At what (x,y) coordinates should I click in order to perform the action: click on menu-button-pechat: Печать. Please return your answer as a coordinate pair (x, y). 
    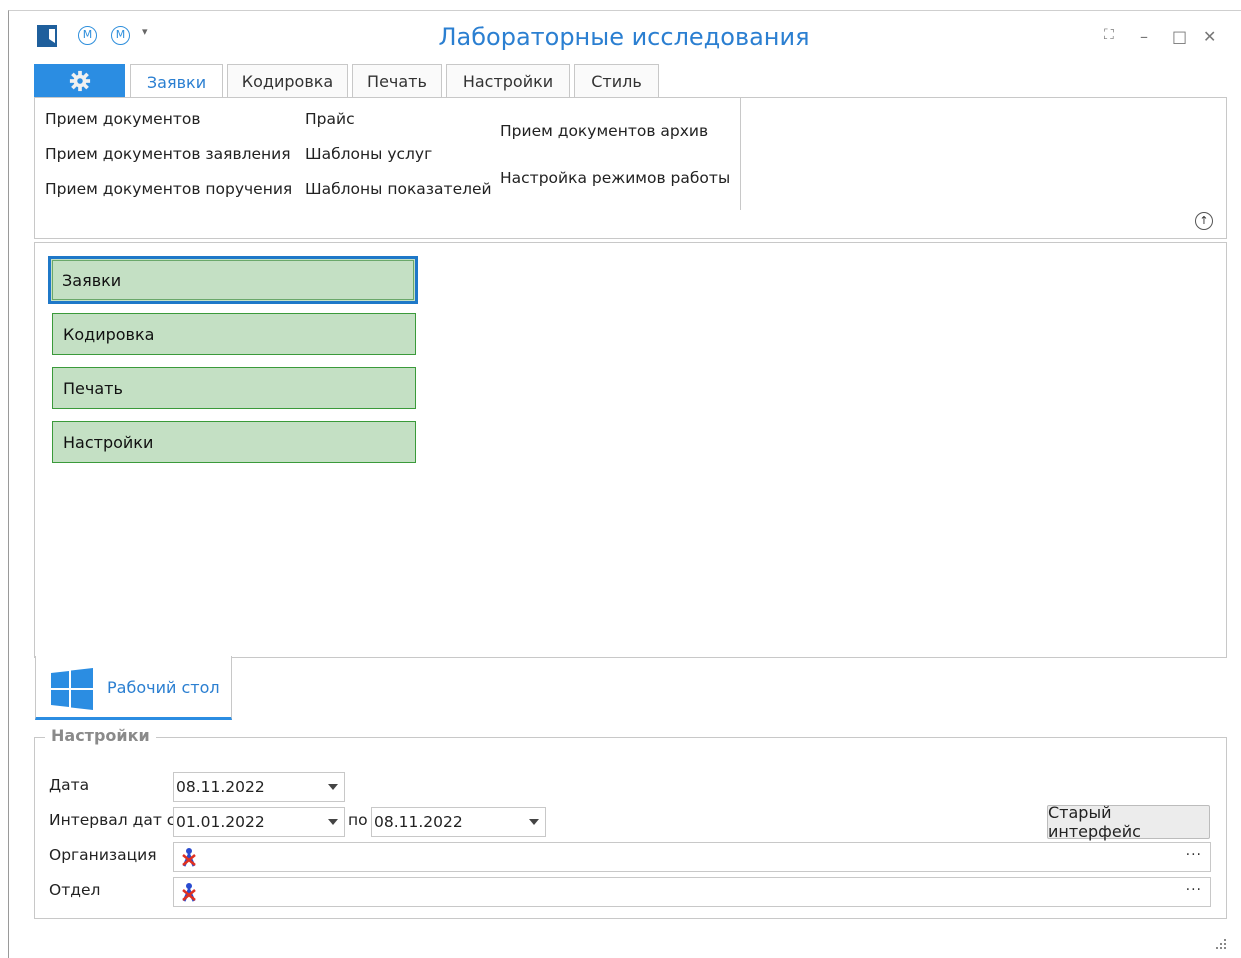
    Looking at the image, I should click on (234, 388).